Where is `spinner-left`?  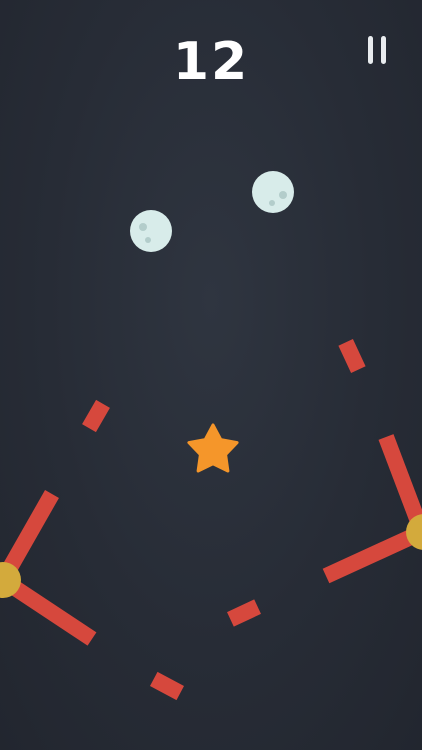
spinner-left is located at coordinates (48, 568).